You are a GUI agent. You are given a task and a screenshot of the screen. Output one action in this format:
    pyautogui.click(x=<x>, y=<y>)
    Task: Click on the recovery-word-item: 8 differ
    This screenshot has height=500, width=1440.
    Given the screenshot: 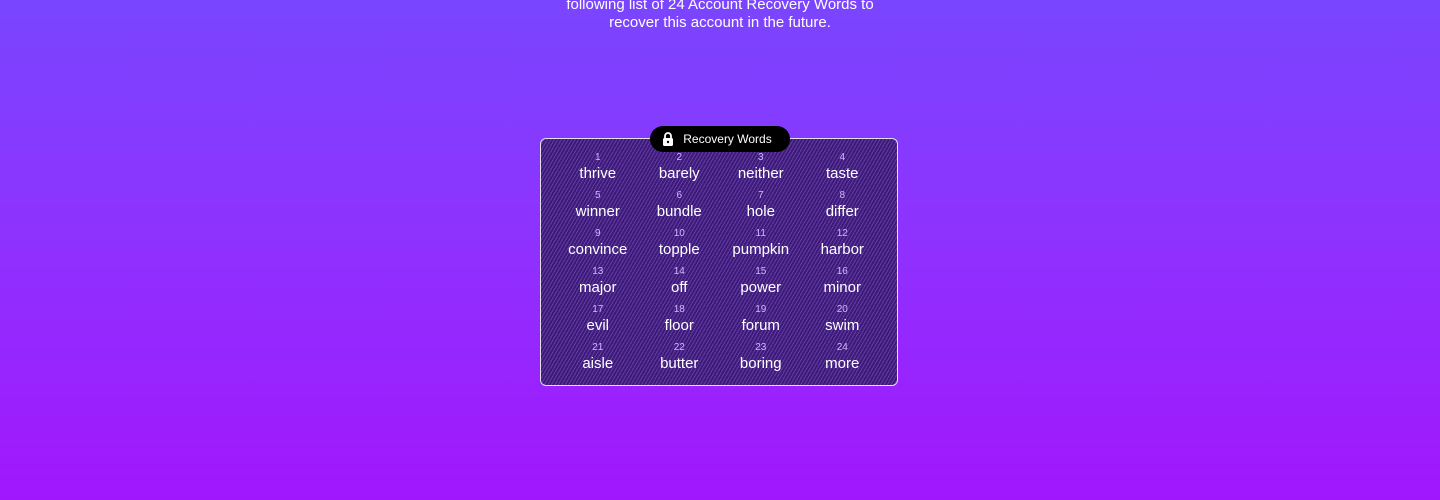 What is the action you would take?
    pyautogui.click(x=843, y=209)
    